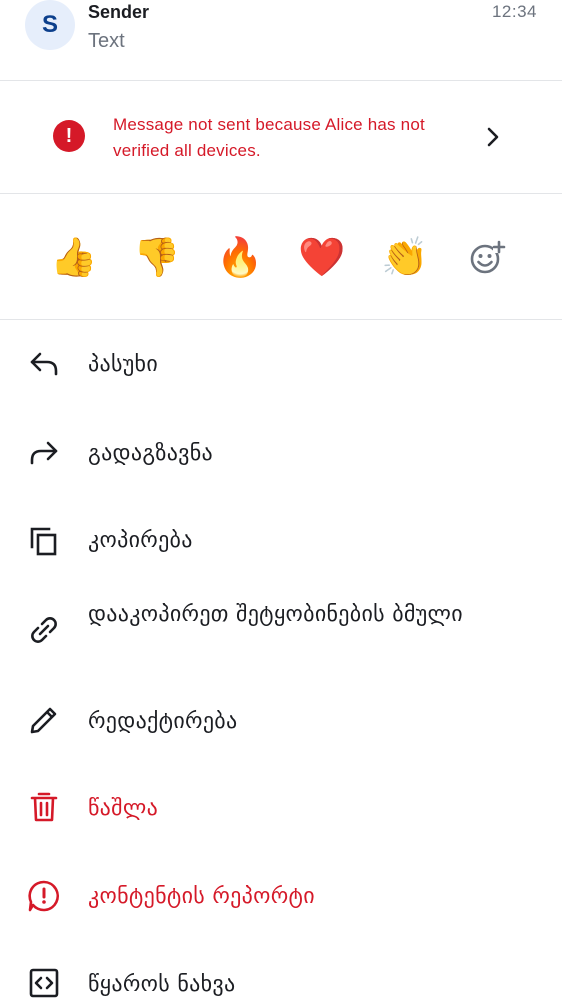 The height and width of the screenshot is (1000, 562). Describe the element at coordinates (44, 364) in the screenshot. I see `reply-icon` at that location.